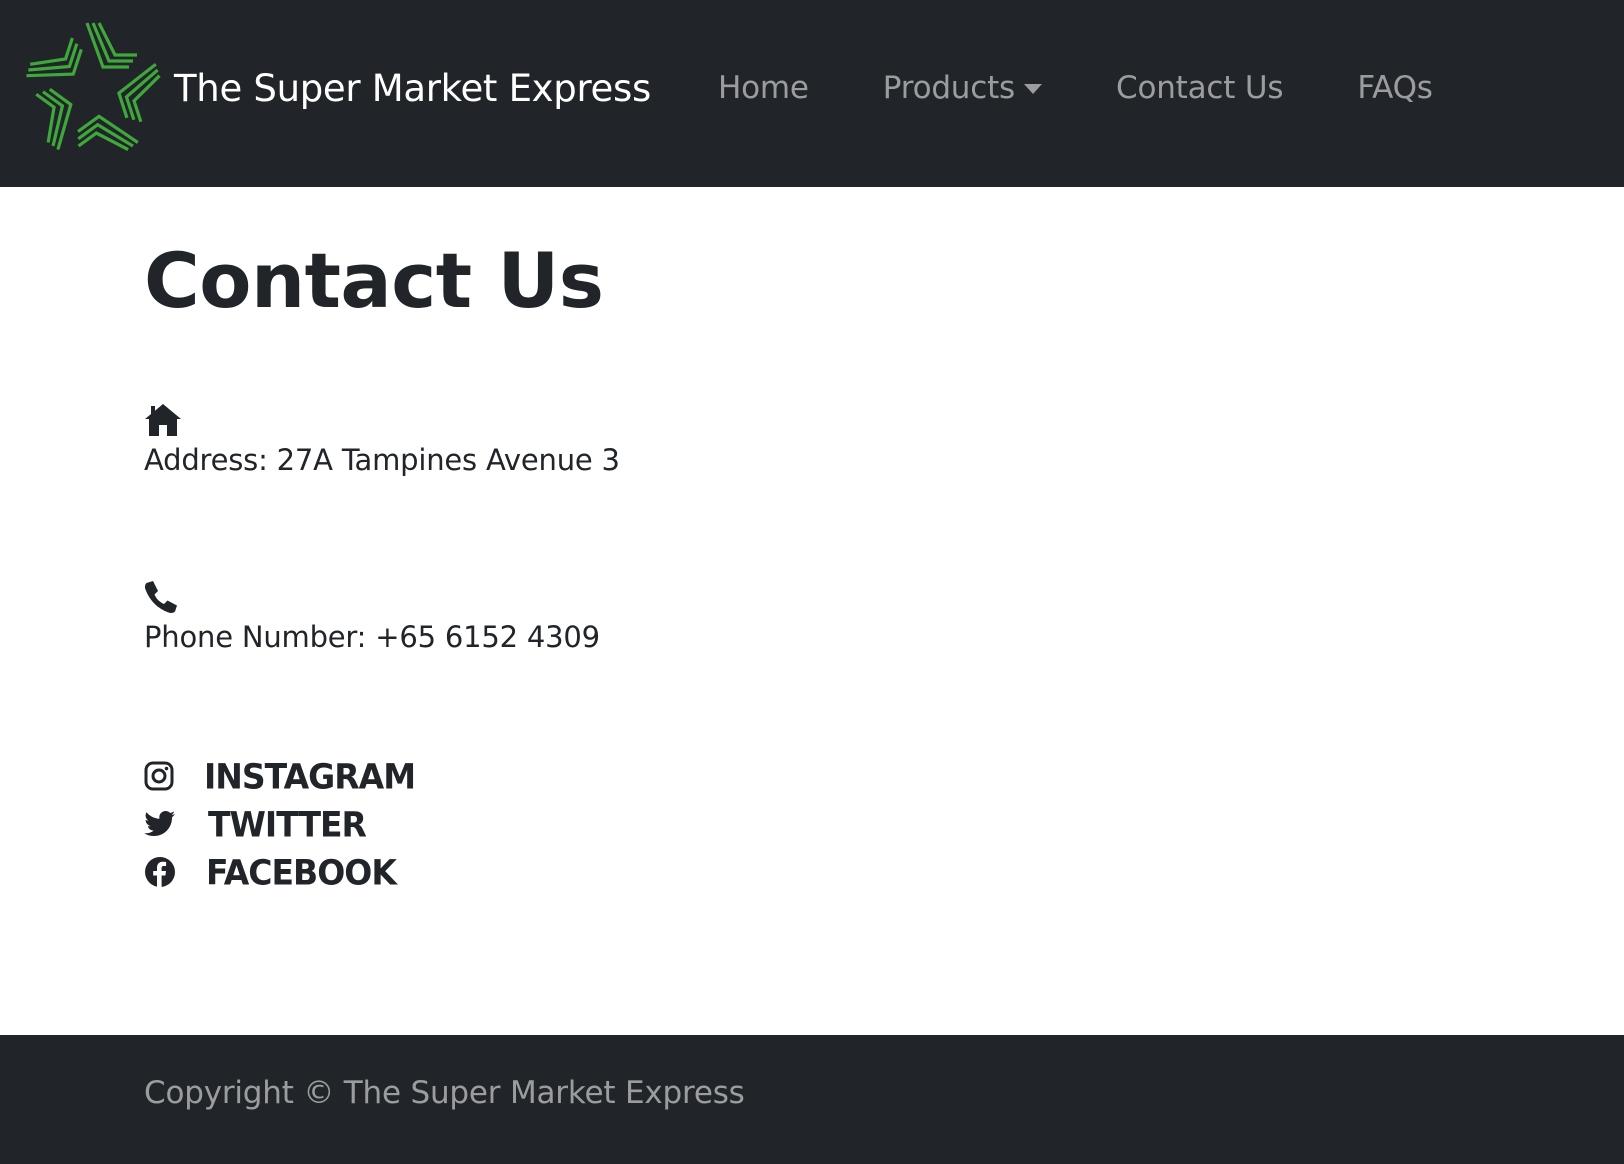  I want to click on twitter-link: TWITTER, so click(279, 824).